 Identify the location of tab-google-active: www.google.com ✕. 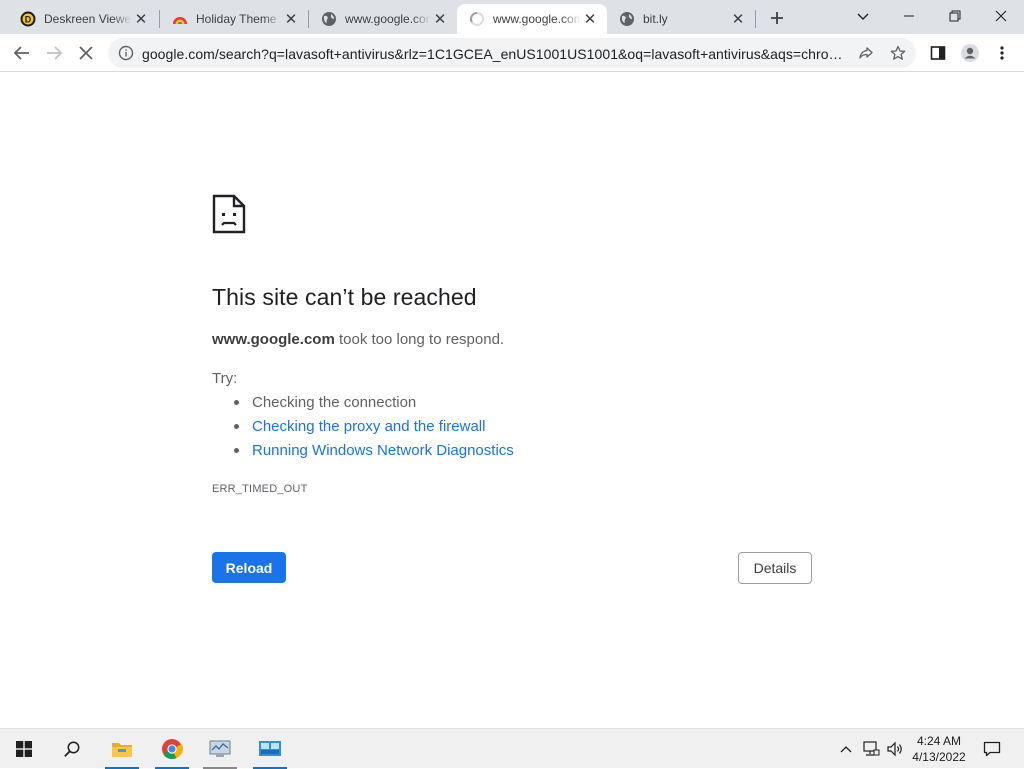
(532, 19).